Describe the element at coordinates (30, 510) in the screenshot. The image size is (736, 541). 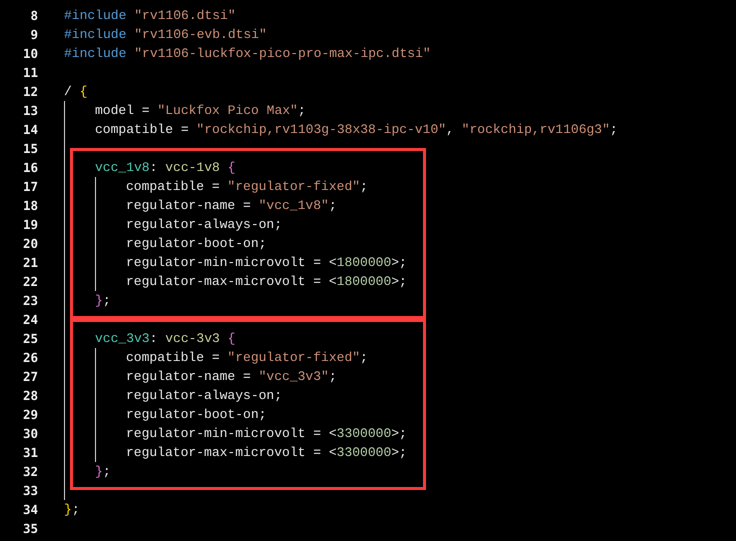
I see `line-number: 34` at that location.